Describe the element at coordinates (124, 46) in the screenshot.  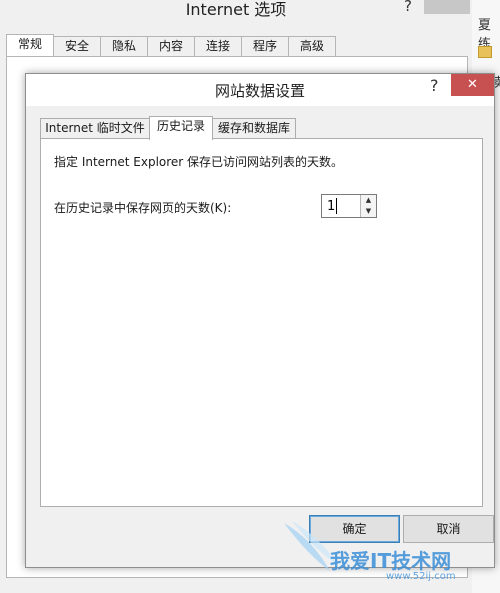
I see `tab-privacy: 隐私` at that location.